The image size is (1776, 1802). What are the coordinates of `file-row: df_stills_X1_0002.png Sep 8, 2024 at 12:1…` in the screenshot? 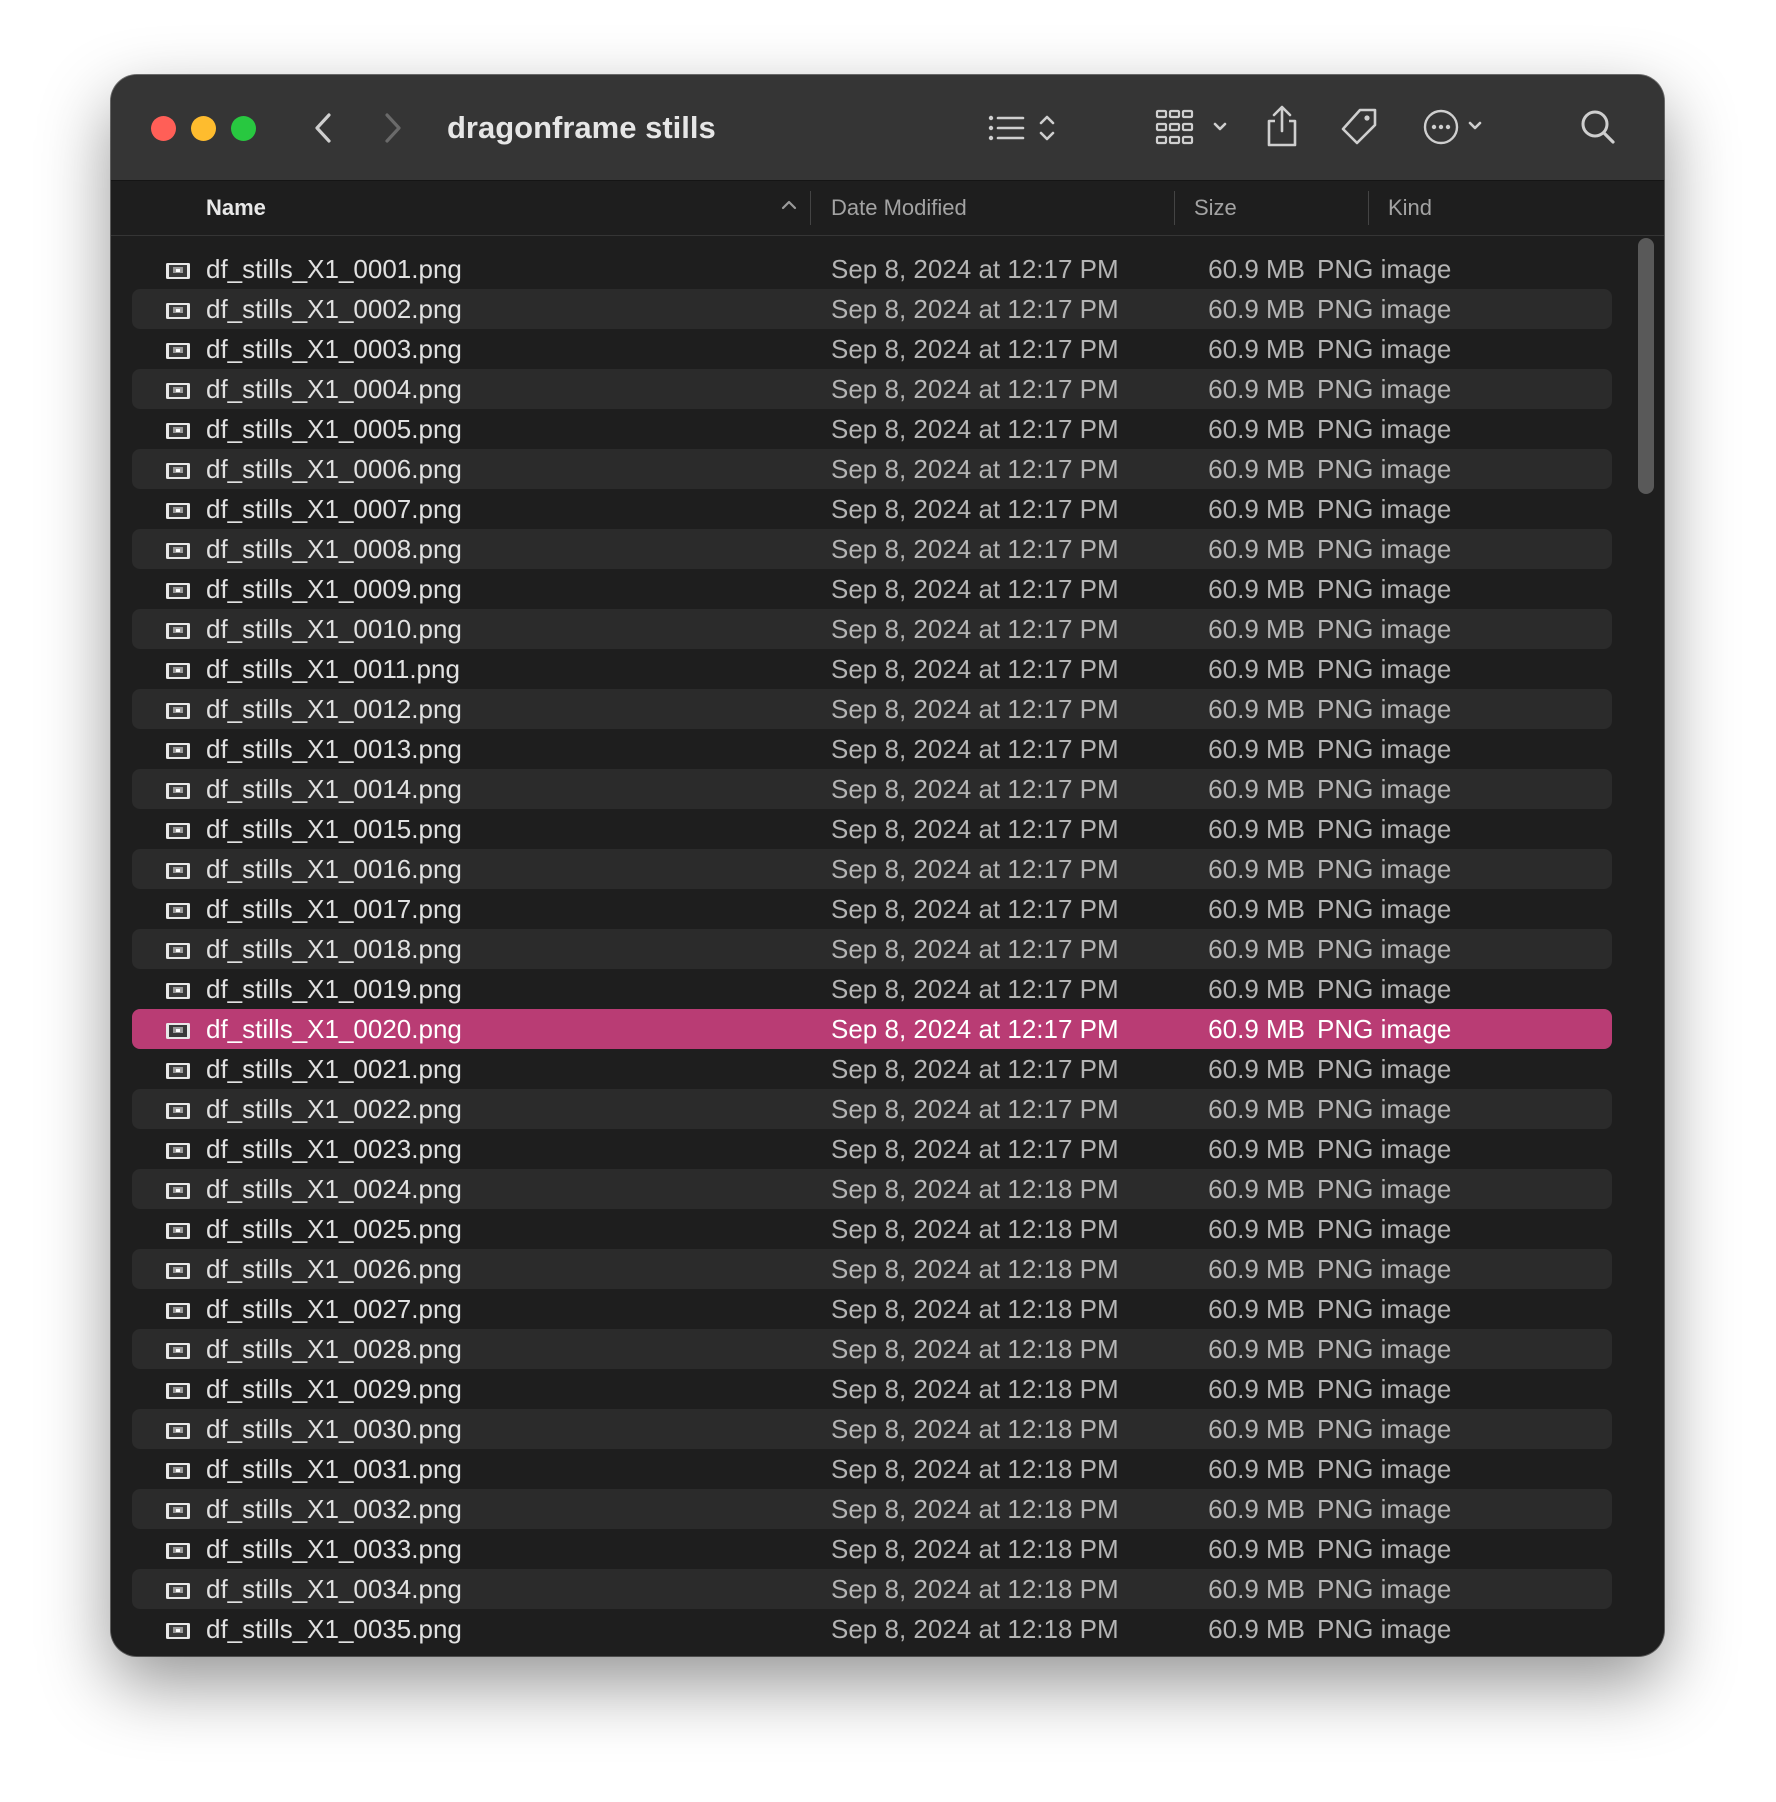 It's located at (872, 309).